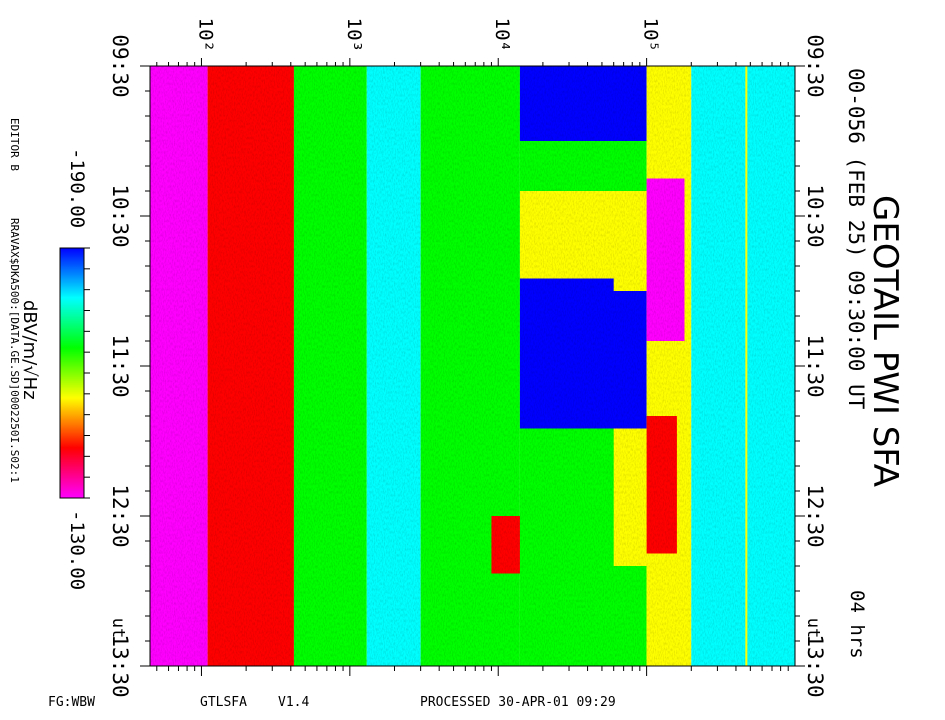  What do you see at coordinates (120, 365) in the screenshot?
I see `y-tick-label-left-2: 11:30` at bounding box center [120, 365].